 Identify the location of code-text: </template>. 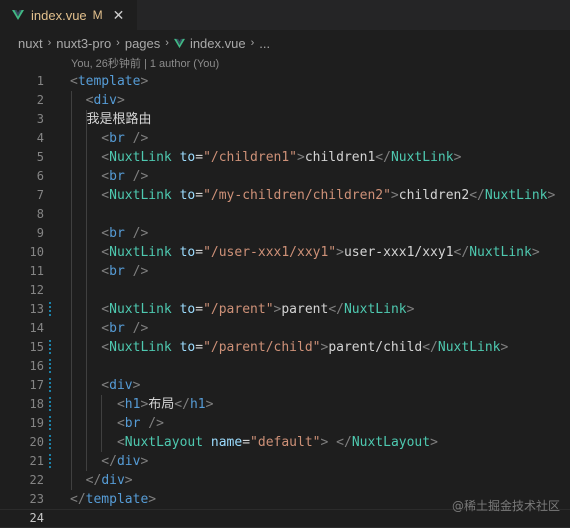
(113, 499).